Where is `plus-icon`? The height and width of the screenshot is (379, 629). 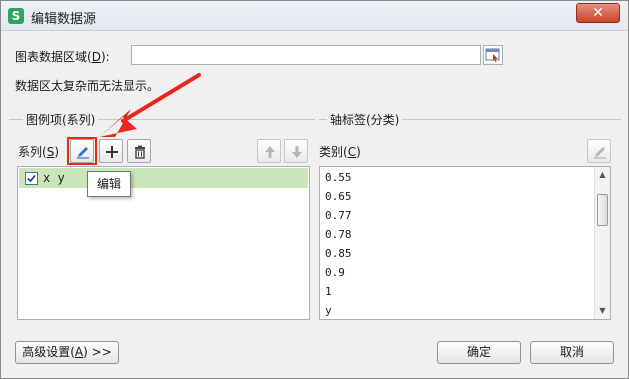
plus-icon is located at coordinates (112, 152).